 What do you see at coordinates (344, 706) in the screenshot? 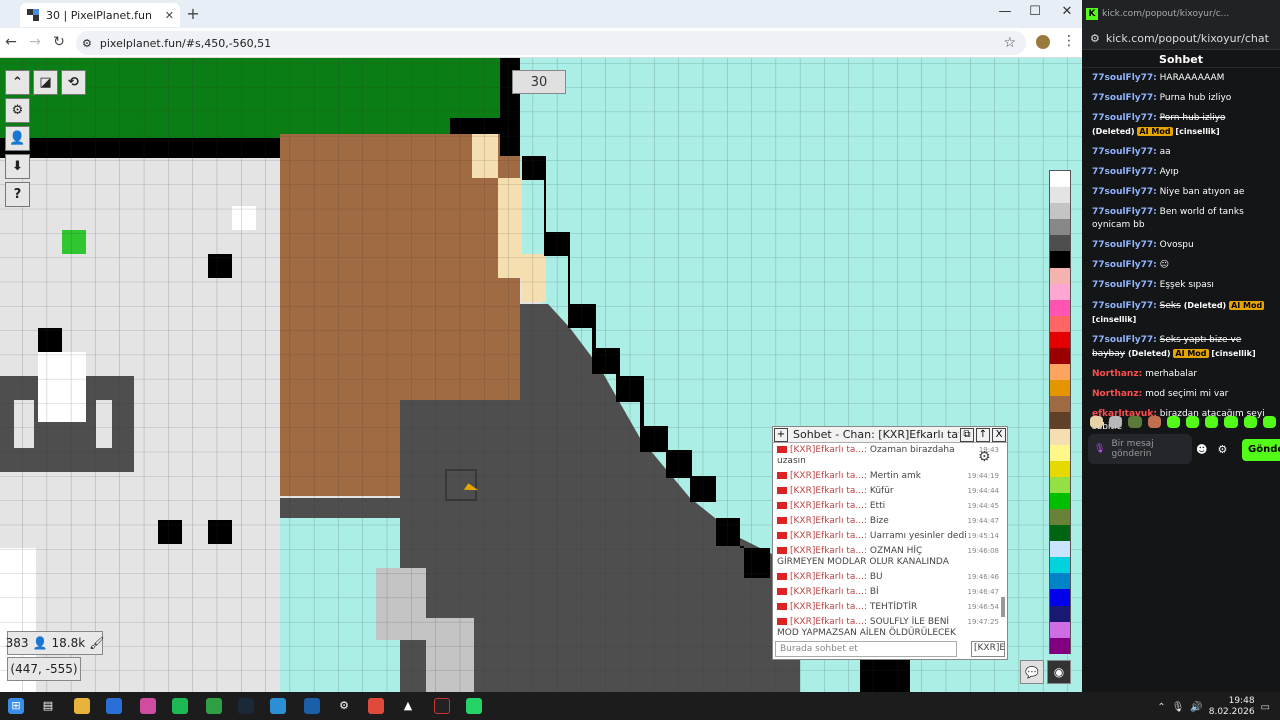
I see `settings-icon: ⚙` at bounding box center [344, 706].